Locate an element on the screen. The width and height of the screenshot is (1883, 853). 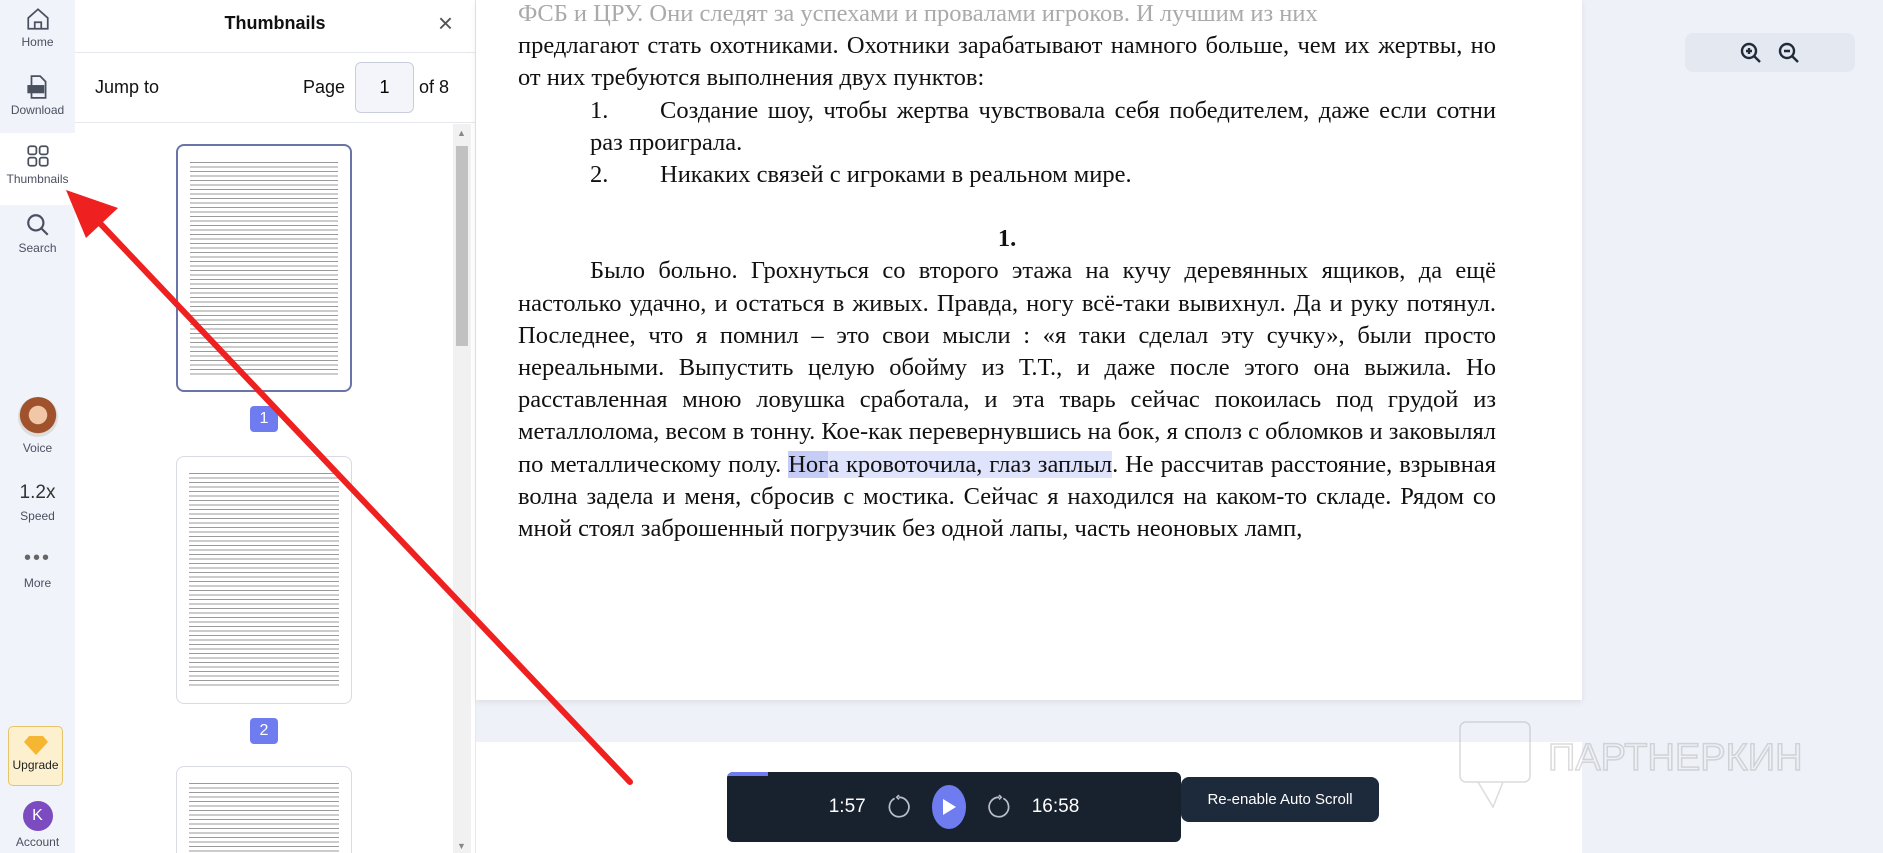
home-icon is located at coordinates (37, 19).